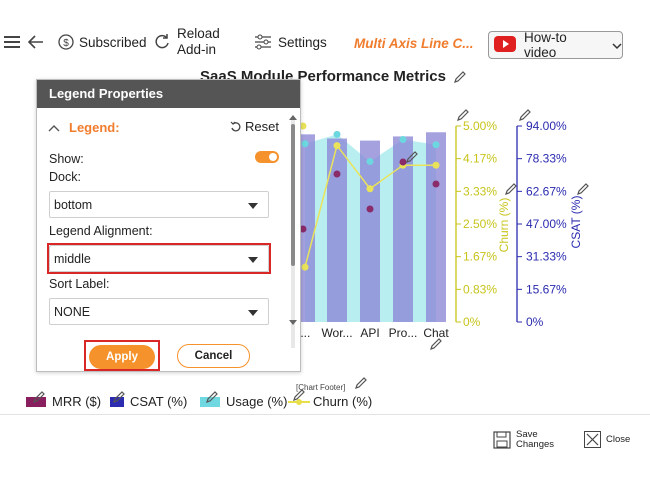 Image resolution: width=650 pixels, height=483 pixels. Describe the element at coordinates (592, 439) in the screenshot. I see `close-icon` at that location.